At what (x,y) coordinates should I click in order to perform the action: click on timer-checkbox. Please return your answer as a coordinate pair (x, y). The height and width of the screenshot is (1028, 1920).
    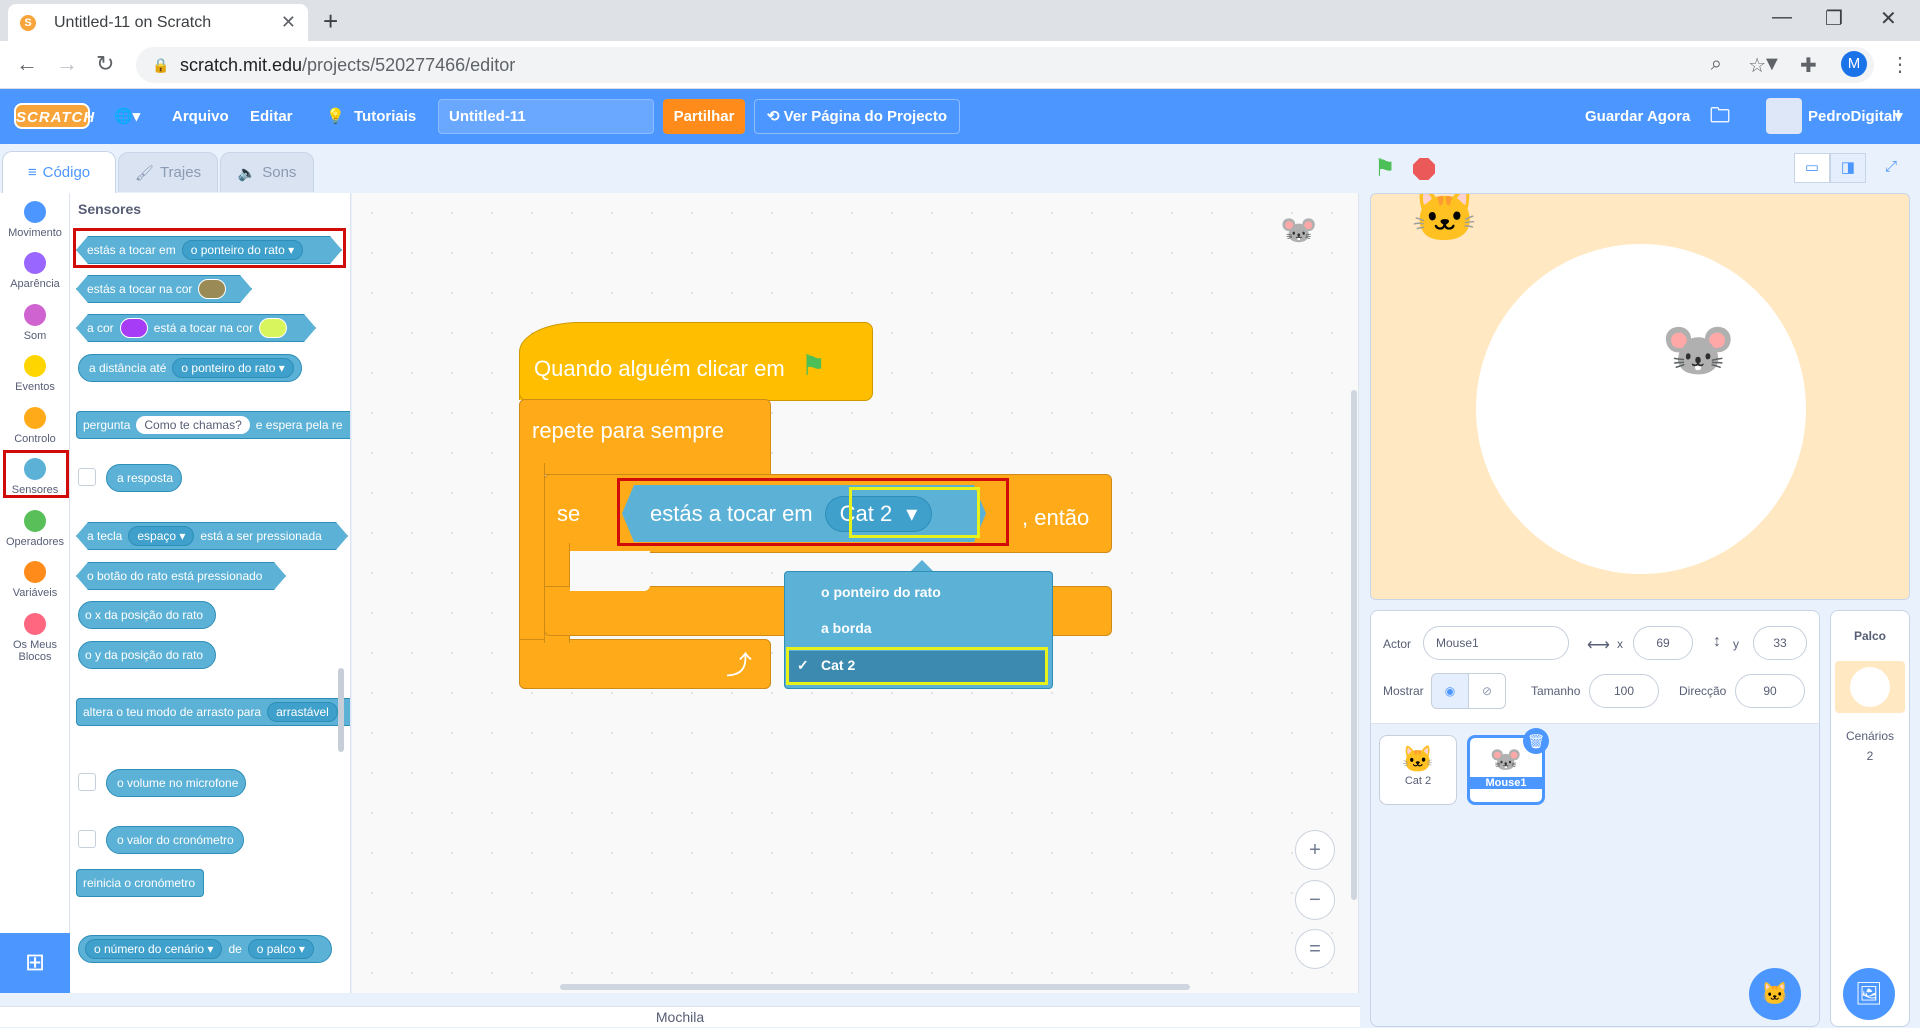
    Looking at the image, I should click on (87, 839).